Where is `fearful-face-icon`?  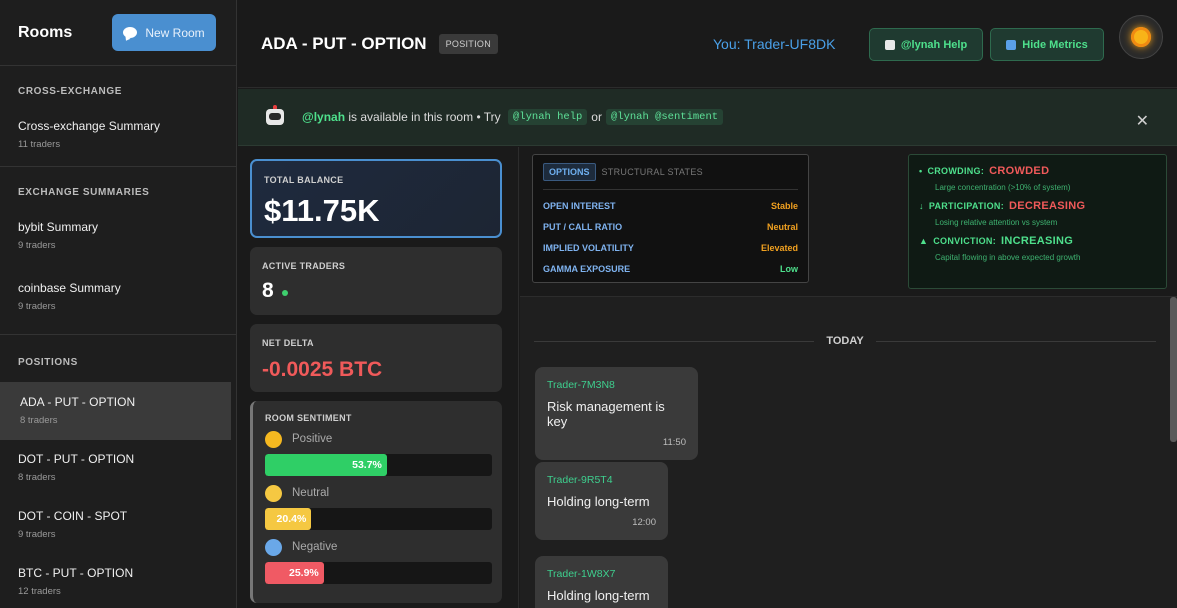 fearful-face-icon is located at coordinates (273, 547).